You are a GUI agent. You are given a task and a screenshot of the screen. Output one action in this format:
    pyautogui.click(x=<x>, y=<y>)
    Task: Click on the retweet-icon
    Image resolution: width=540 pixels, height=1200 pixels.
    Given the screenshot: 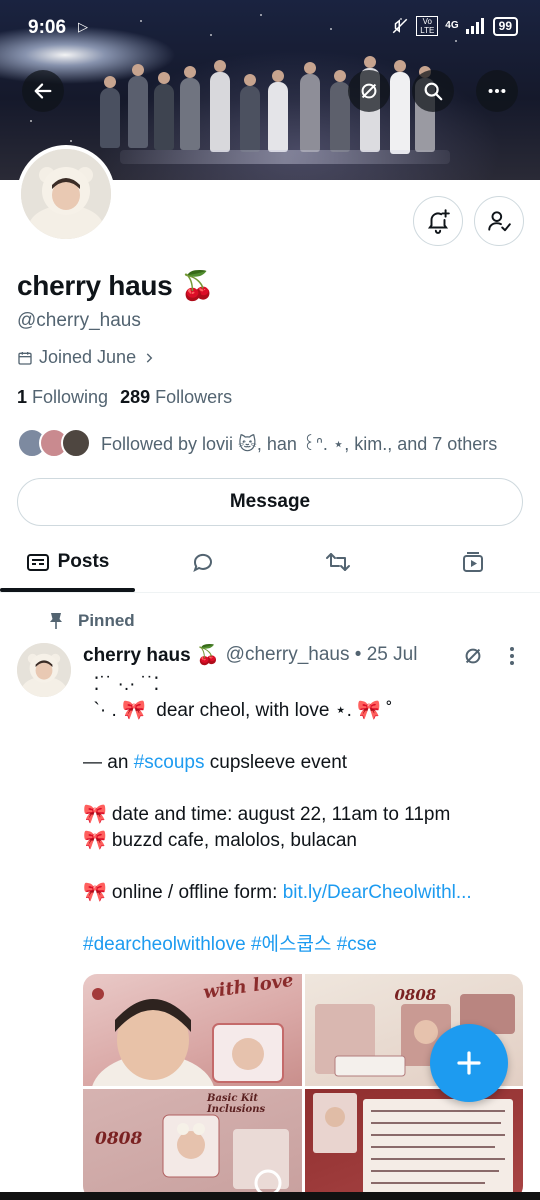 What is the action you would take?
    pyautogui.click(x=337, y=562)
    